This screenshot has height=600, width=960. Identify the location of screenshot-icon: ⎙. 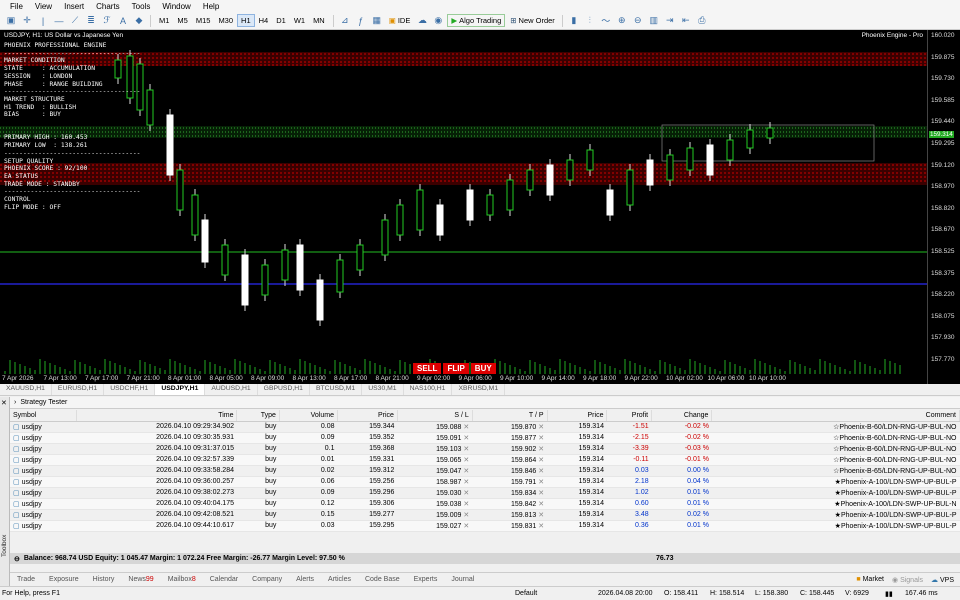
(702, 21).